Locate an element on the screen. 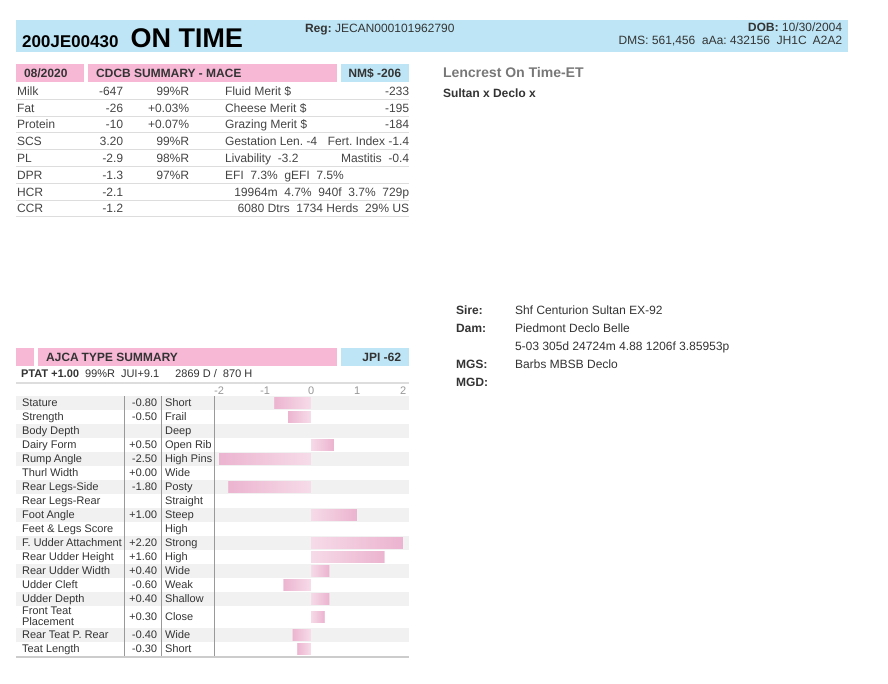 This screenshot has height=684, width=888. table-cell-text: Cheese Merit $ is located at coordinates (266, 107).